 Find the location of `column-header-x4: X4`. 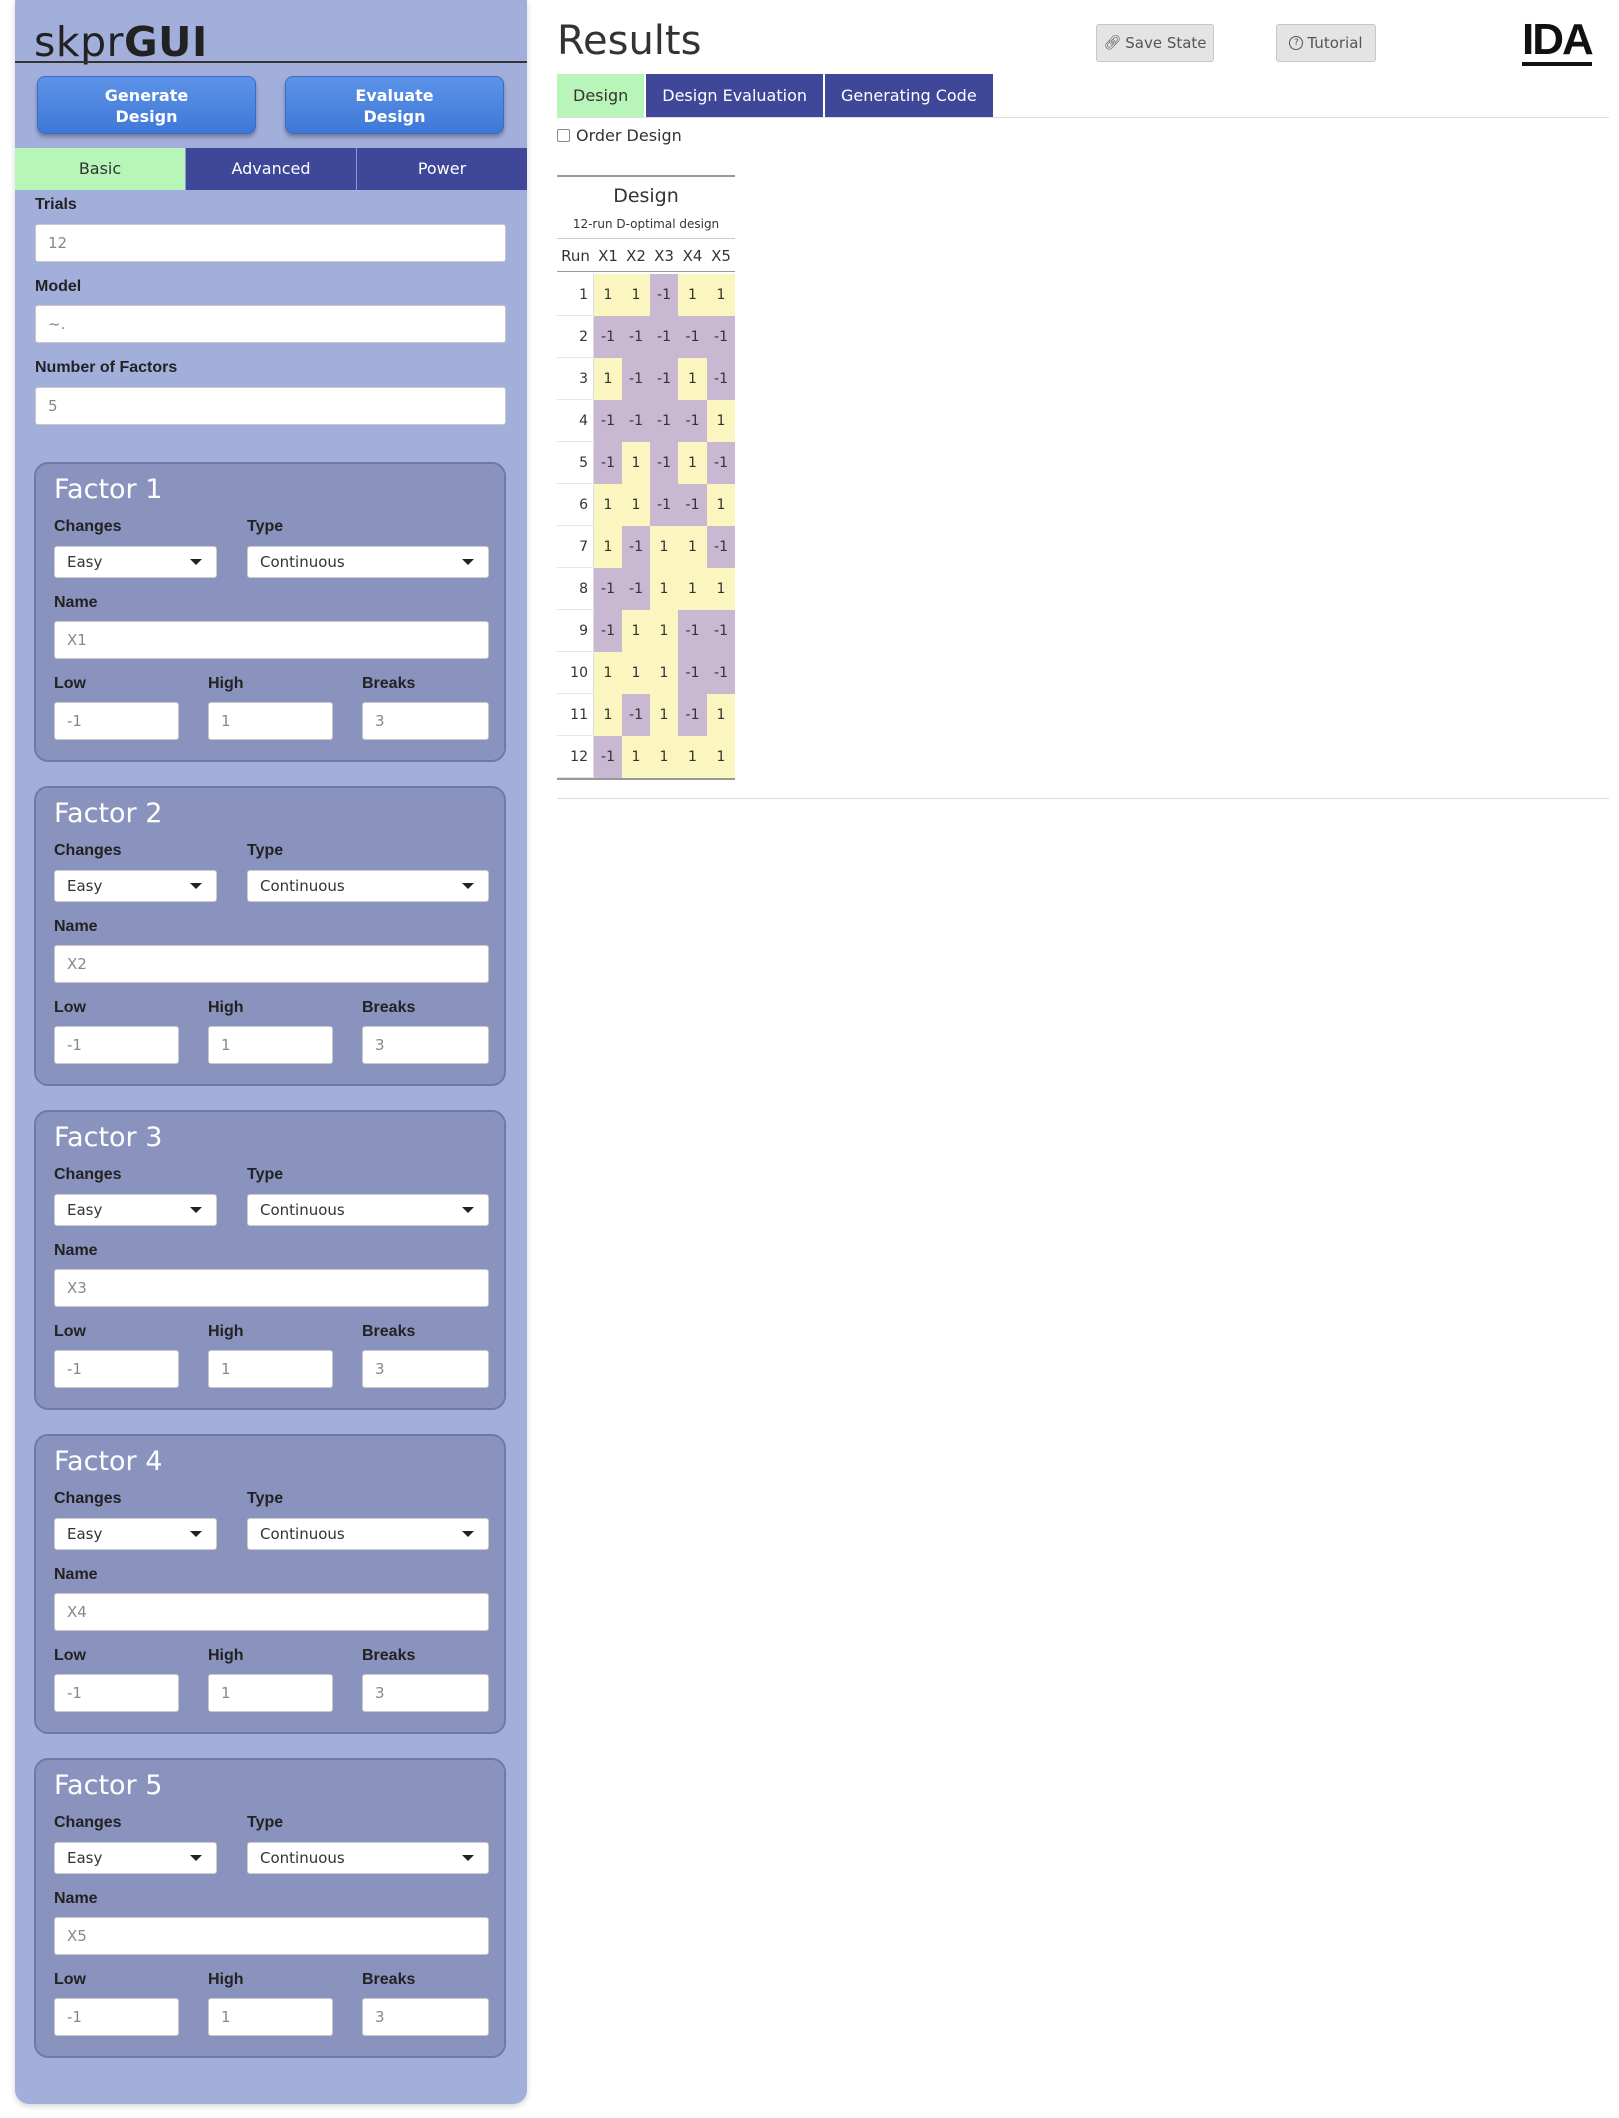

column-header-x4: X4 is located at coordinates (692, 256).